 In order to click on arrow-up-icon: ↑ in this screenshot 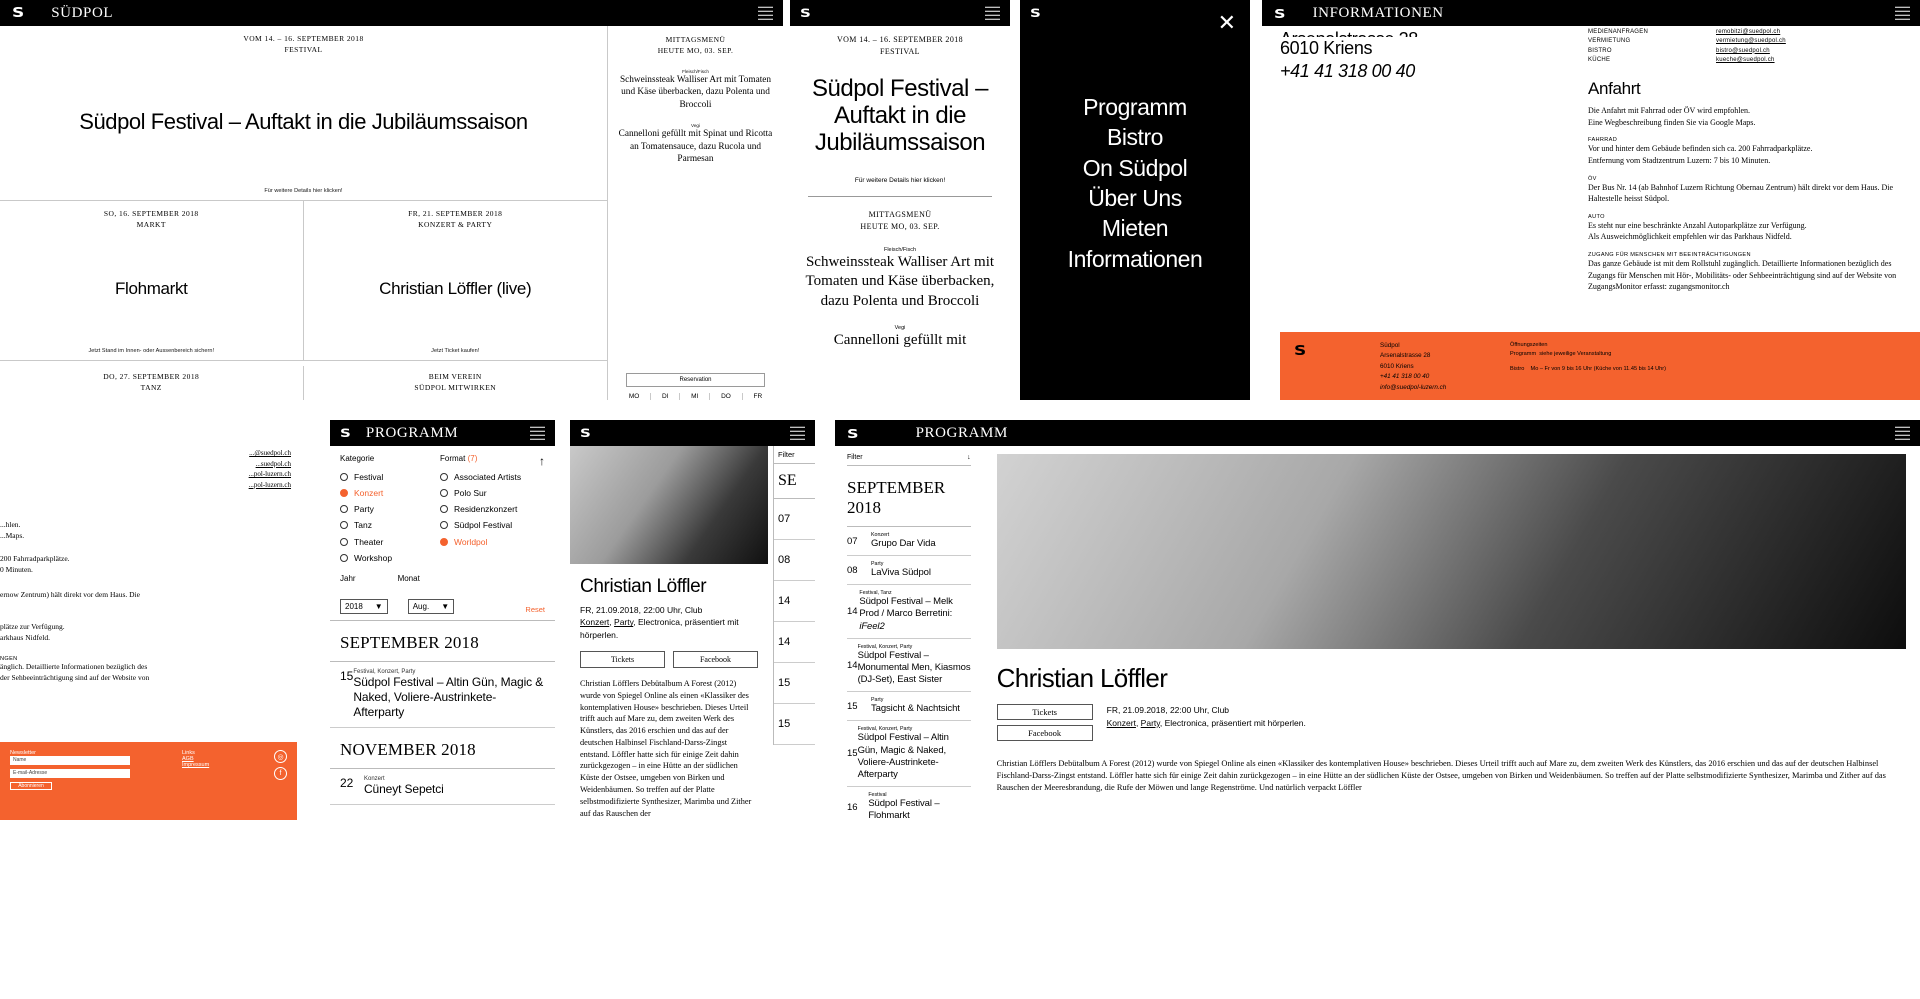, I will do `click(542, 461)`.